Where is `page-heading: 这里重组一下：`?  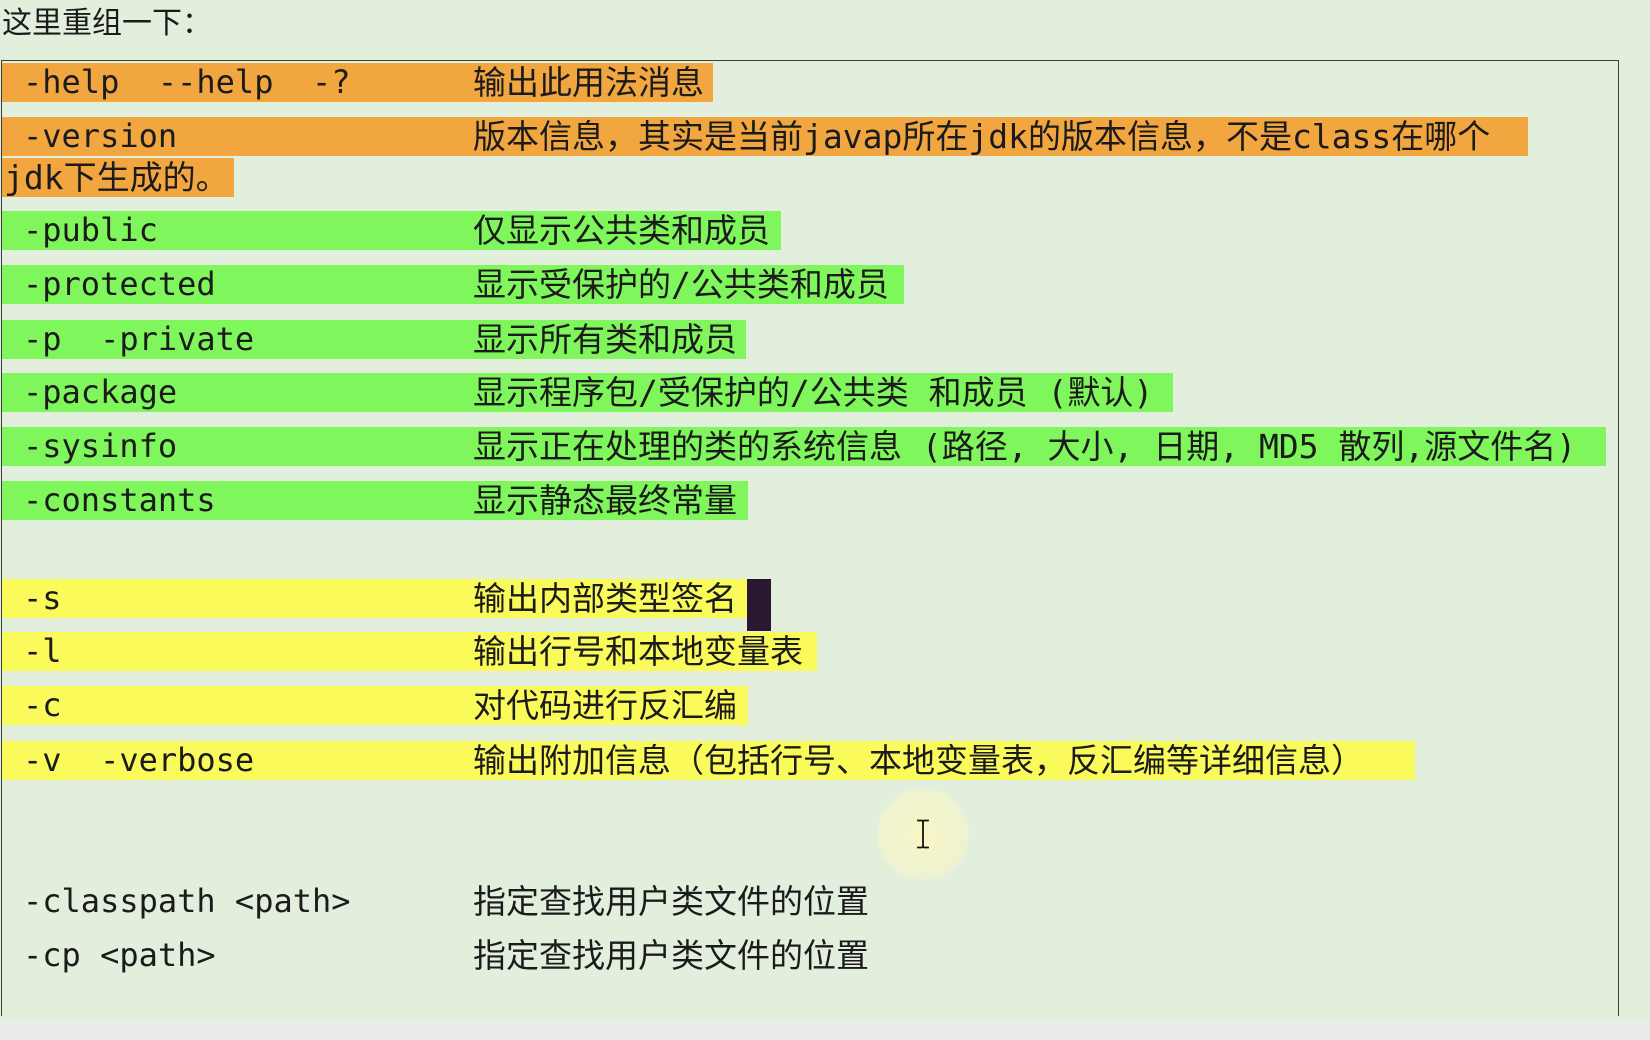
page-heading: 这里重组一下： is located at coordinates (107, 23).